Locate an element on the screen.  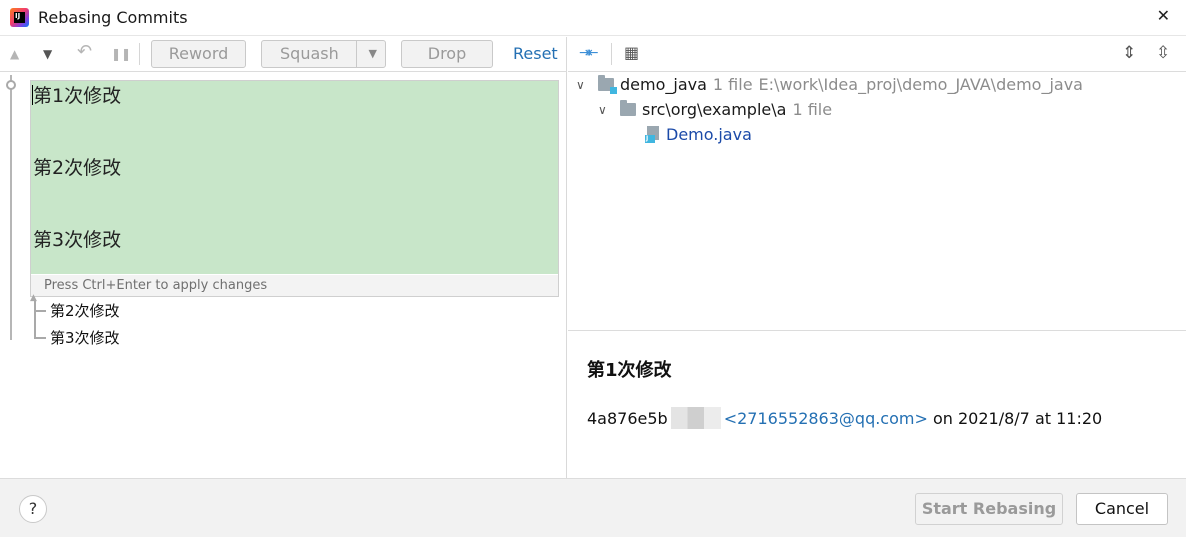
commit-item: 第3次修改 is located at coordinates (85, 337).